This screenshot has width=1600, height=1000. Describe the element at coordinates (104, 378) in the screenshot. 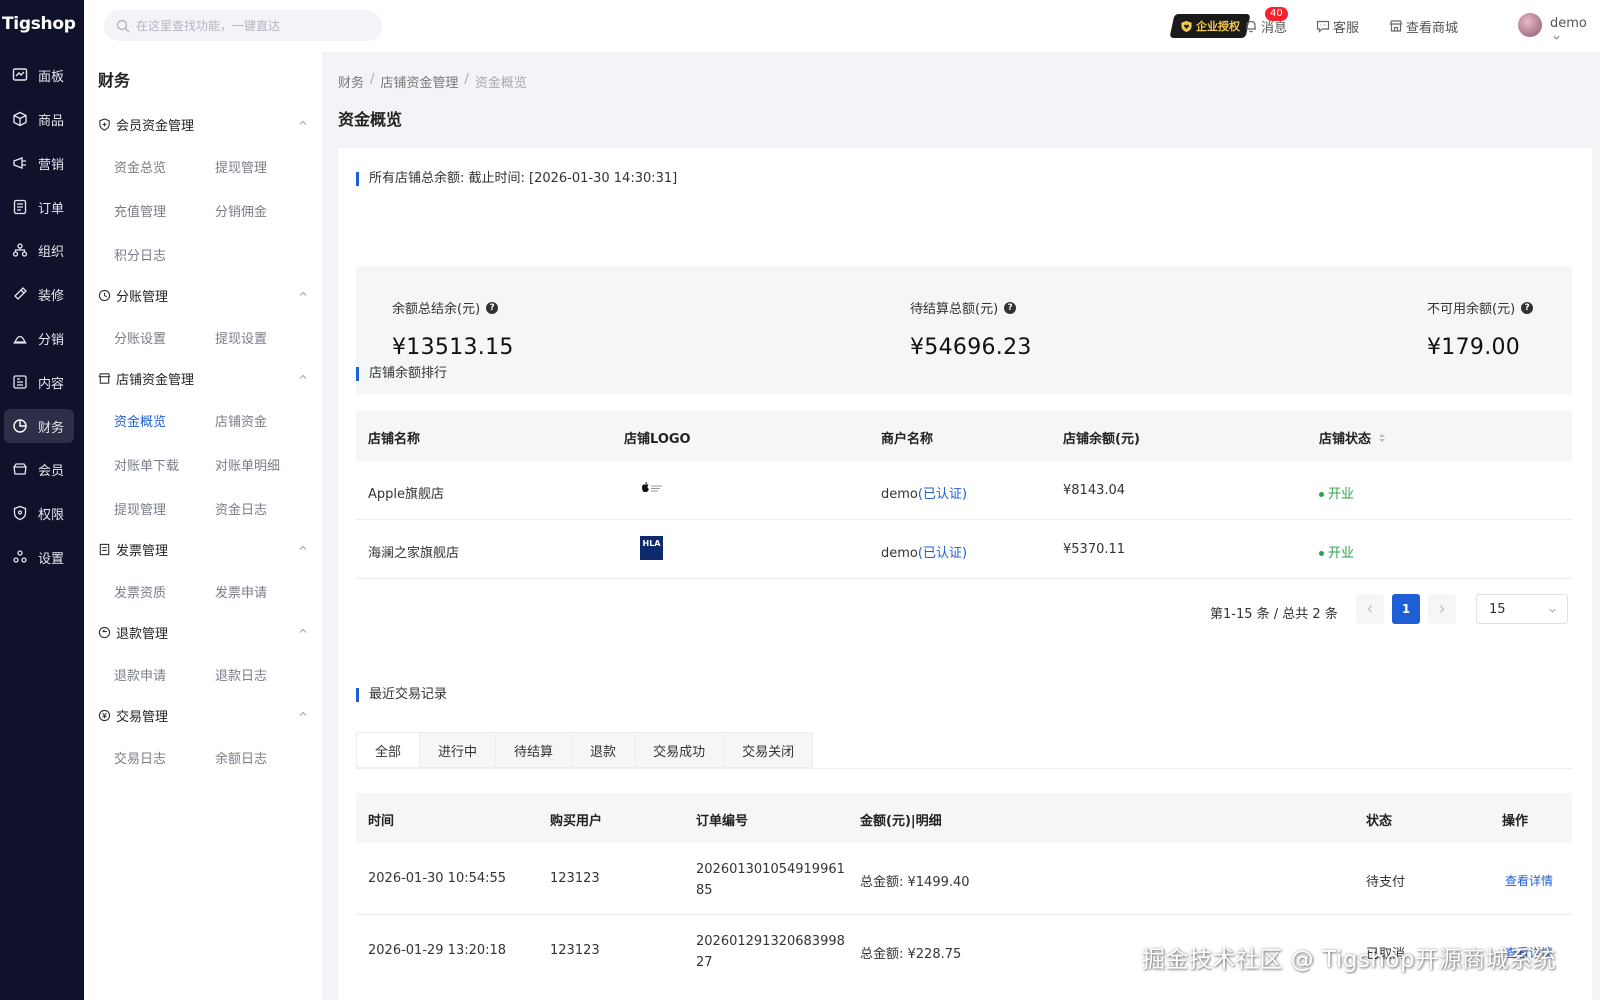

I see `store-icon` at that location.